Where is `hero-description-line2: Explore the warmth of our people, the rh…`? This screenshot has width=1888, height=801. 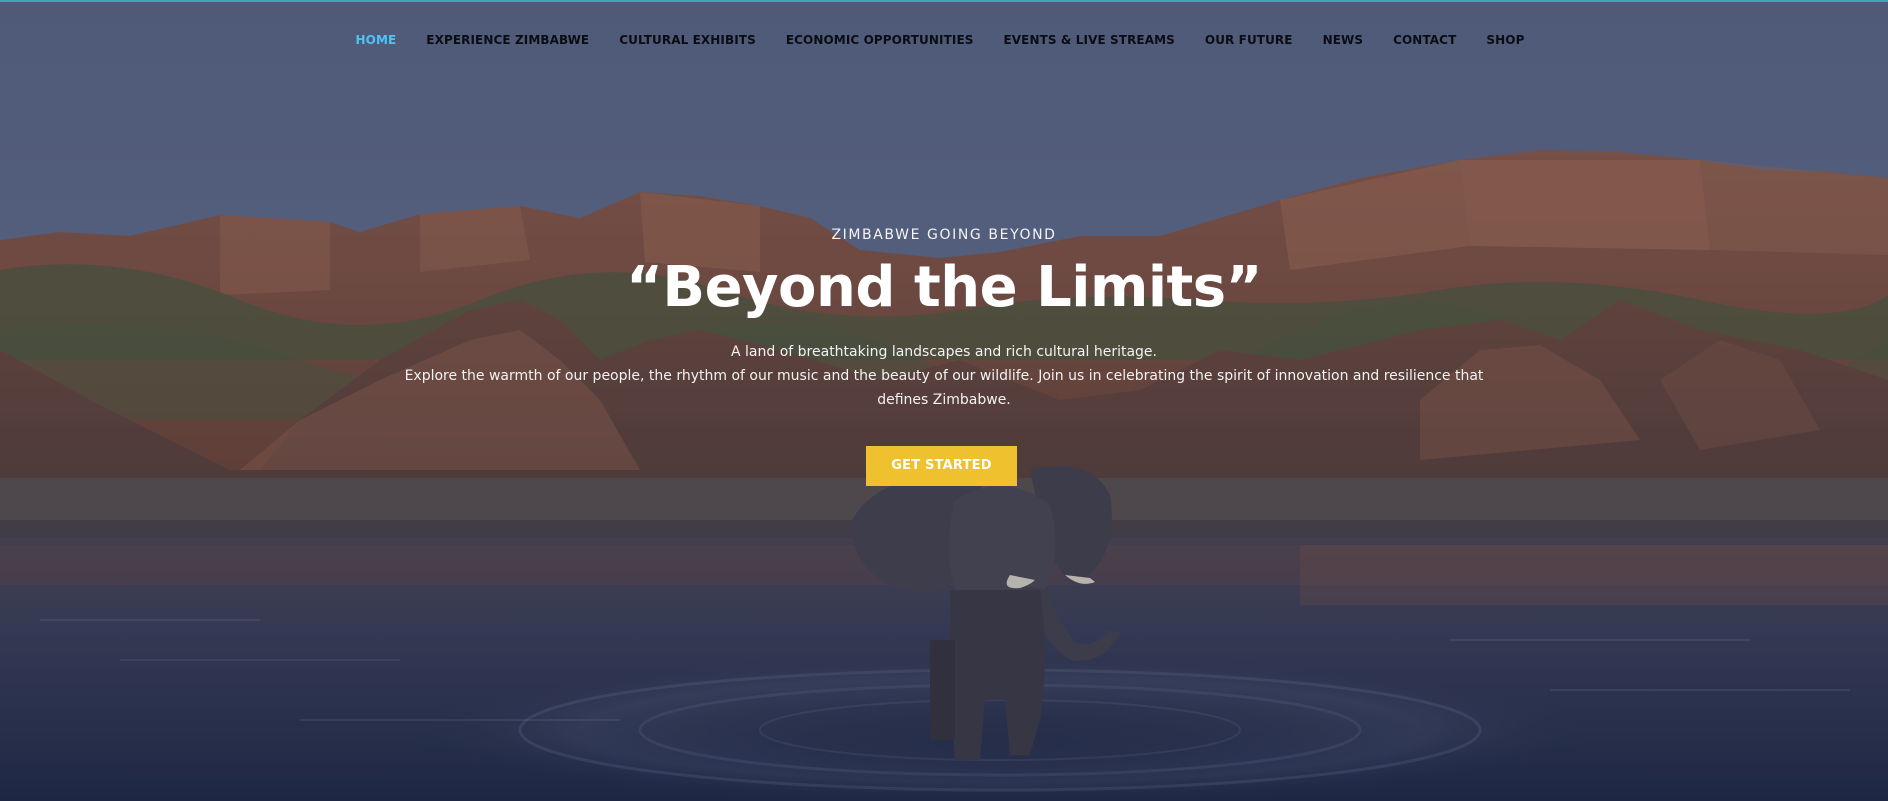 hero-description-line2: Explore the warmth of our people, the rh… is located at coordinates (944, 388).